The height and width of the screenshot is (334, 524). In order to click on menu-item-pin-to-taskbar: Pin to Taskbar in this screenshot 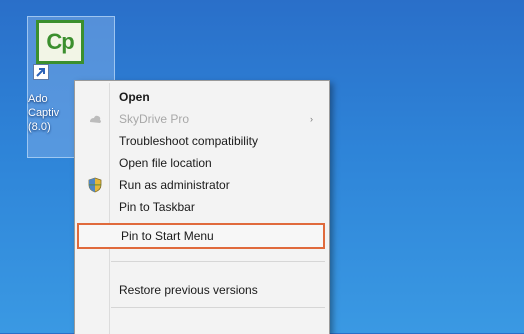, I will do `click(201, 207)`.